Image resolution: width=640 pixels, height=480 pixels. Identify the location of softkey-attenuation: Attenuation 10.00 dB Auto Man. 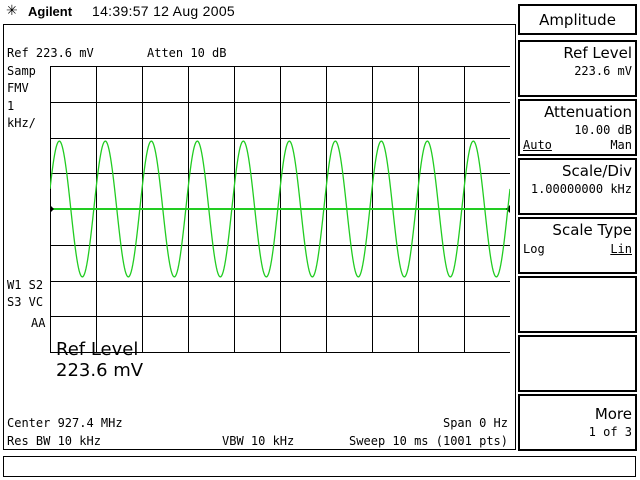
(577, 127).